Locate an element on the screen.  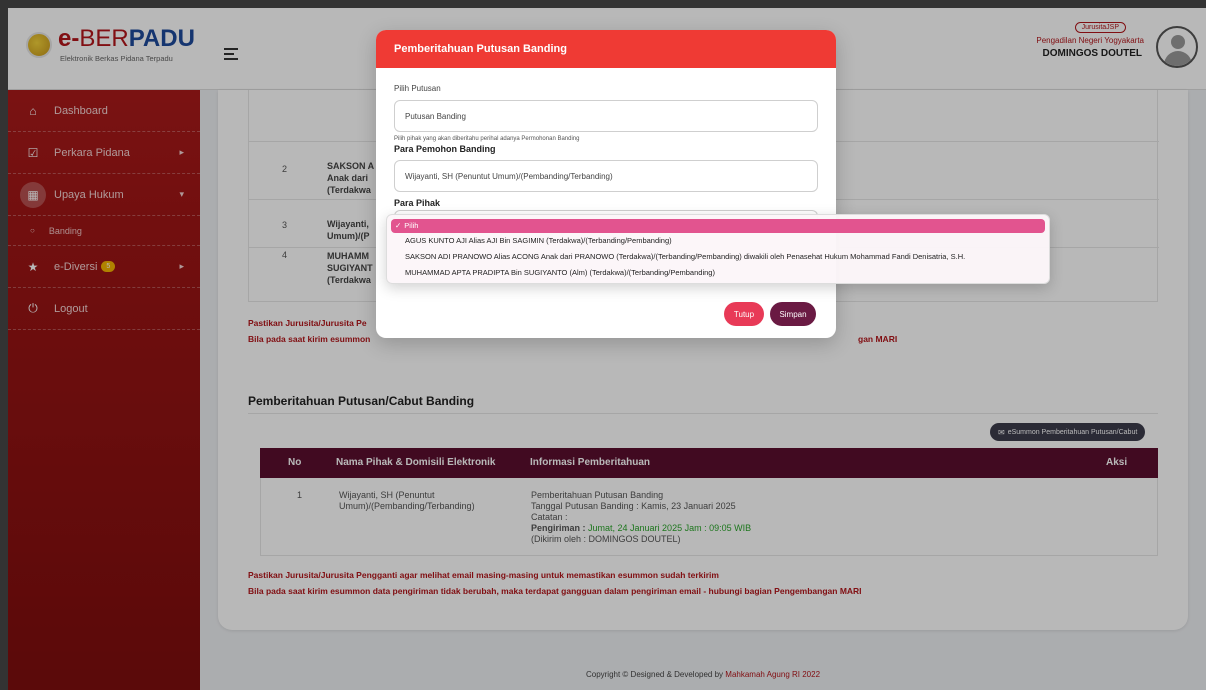
dropdown-option: ✓ Pilih is located at coordinates (718, 226).